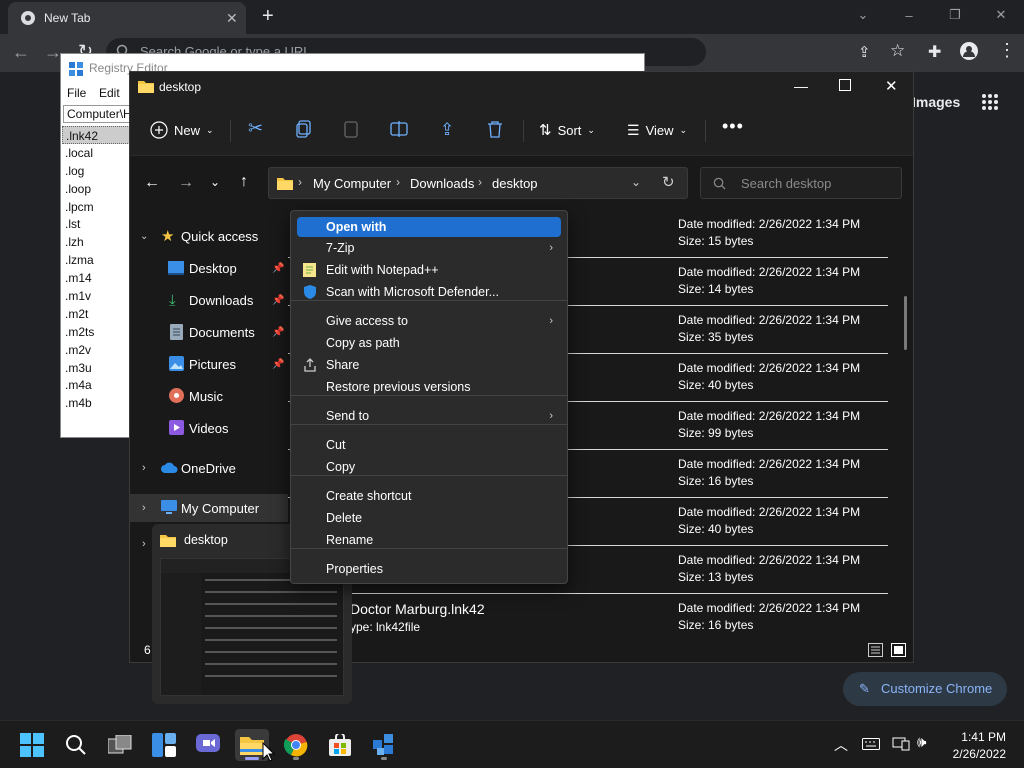  Describe the element at coordinates (96, 189) in the screenshot. I see `regedit-key-item: .loop` at that location.